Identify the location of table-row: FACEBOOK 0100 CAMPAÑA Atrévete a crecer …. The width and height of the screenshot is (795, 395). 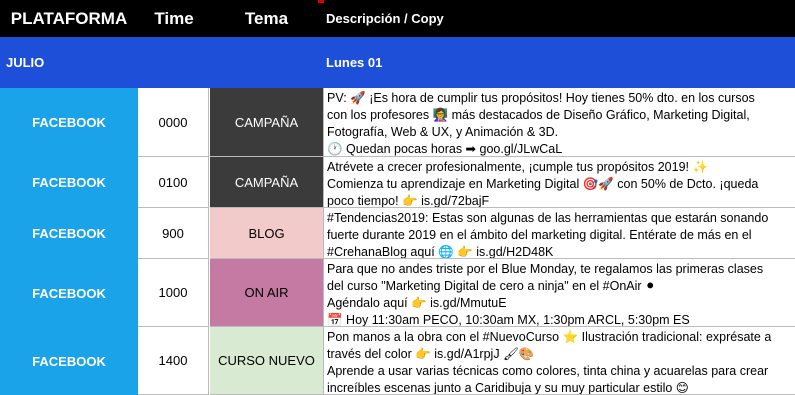
(397, 182).